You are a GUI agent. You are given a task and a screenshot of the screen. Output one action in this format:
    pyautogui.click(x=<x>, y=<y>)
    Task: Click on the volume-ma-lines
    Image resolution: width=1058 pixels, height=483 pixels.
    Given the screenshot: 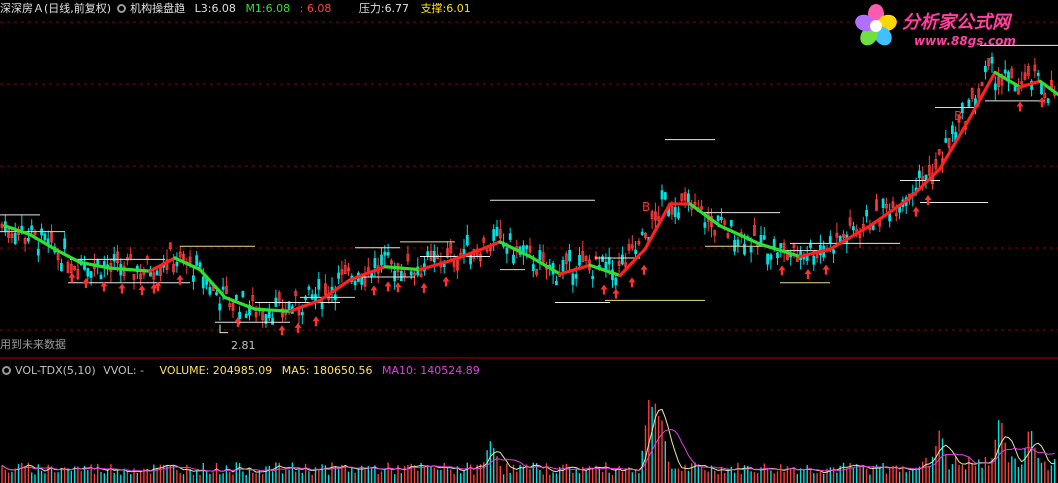 What is the action you would take?
    pyautogui.click(x=528, y=441)
    